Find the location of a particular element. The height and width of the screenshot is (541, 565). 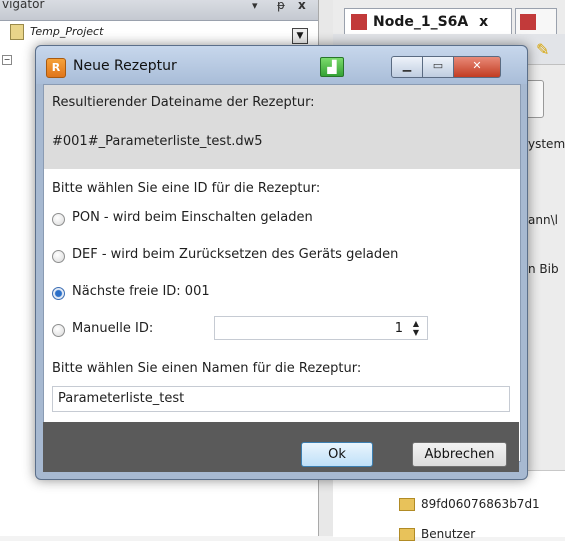

maximize-icon: ▭ is located at coordinates (438, 65).